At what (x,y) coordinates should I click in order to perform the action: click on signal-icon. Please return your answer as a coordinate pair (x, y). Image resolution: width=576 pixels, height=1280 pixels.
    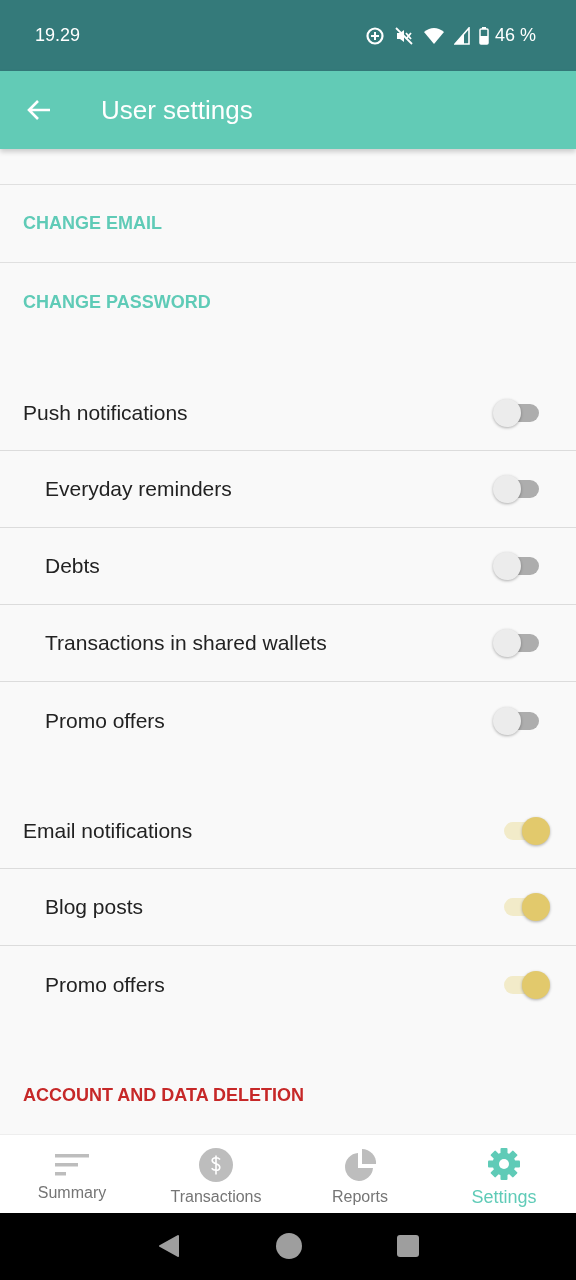
    Looking at the image, I should click on (461, 35).